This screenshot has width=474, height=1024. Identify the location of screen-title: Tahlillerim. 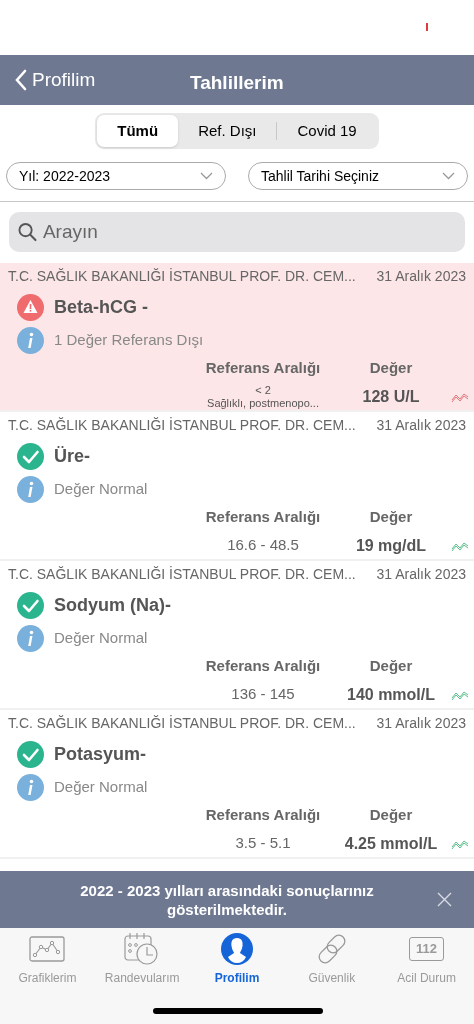
(237, 83).